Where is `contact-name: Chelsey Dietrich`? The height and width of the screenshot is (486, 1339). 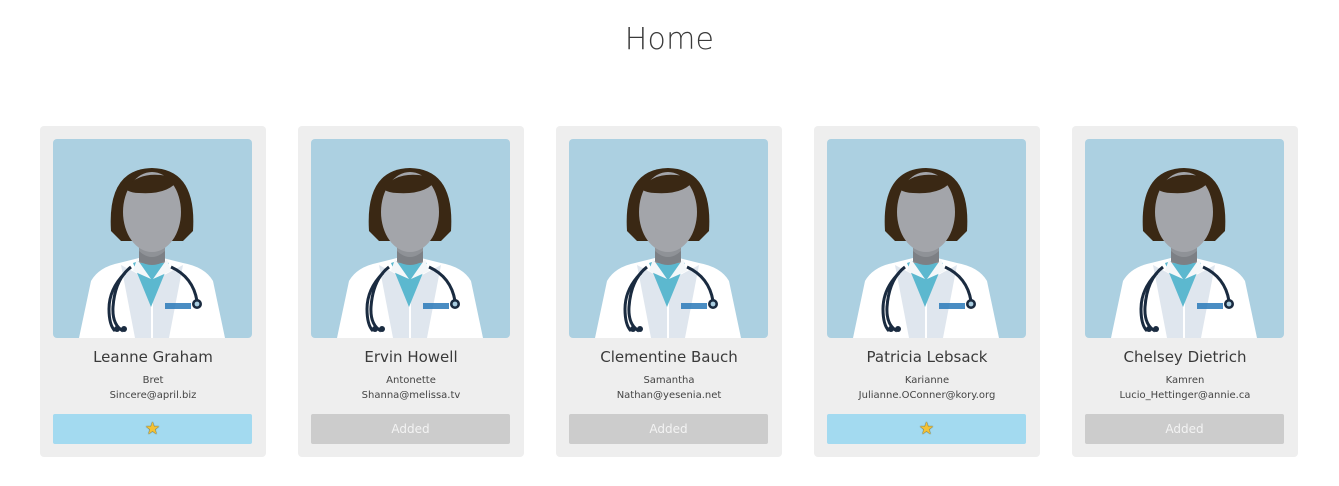
contact-name: Chelsey Dietrich is located at coordinates (1185, 357).